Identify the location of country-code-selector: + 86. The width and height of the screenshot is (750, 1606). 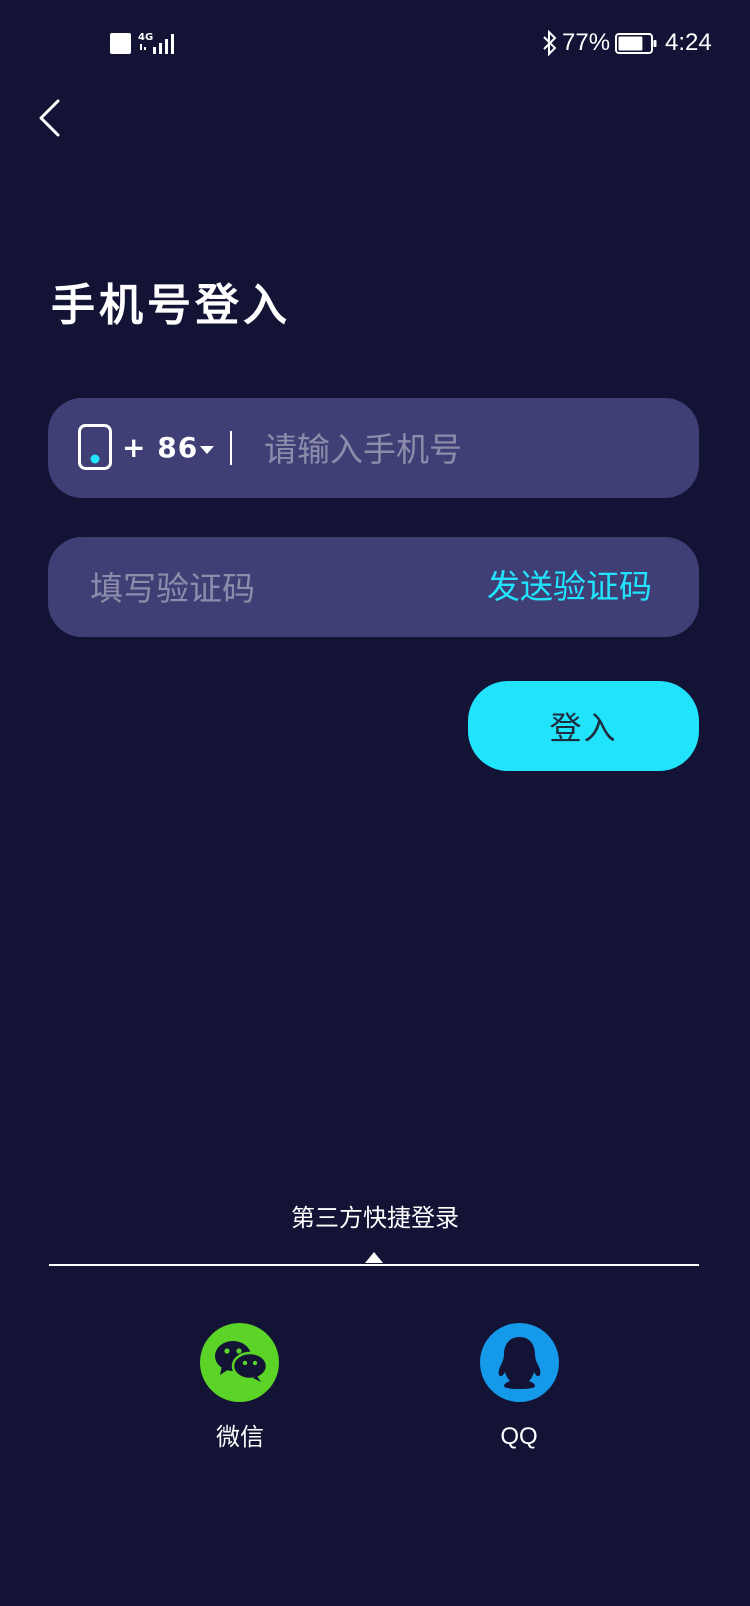
(160, 448).